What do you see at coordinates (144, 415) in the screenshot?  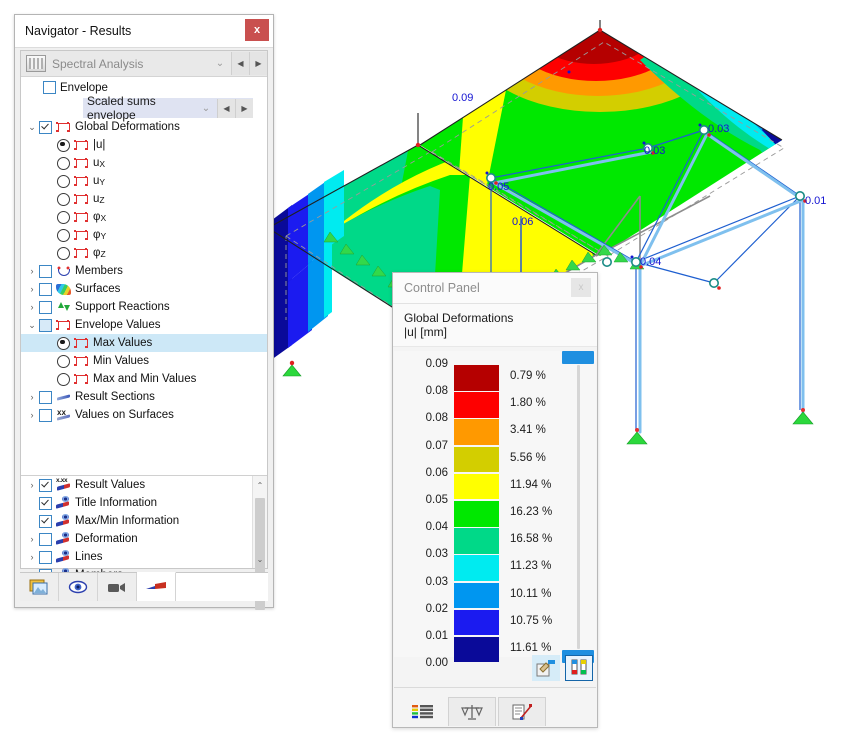 I see `tree-row-values-on-surfaces: › Values on Surfaces` at bounding box center [144, 415].